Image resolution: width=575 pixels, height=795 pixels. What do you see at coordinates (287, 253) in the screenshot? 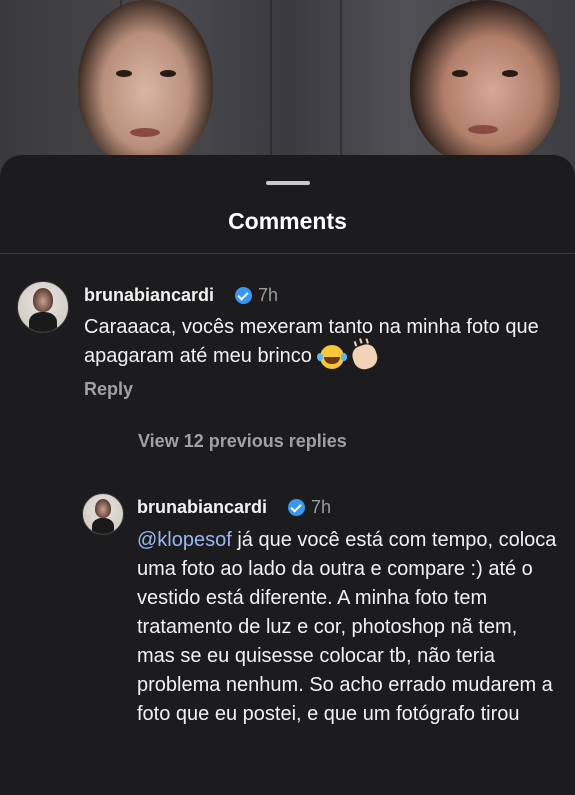
I see `header-divider` at bounding box center [287, 253].